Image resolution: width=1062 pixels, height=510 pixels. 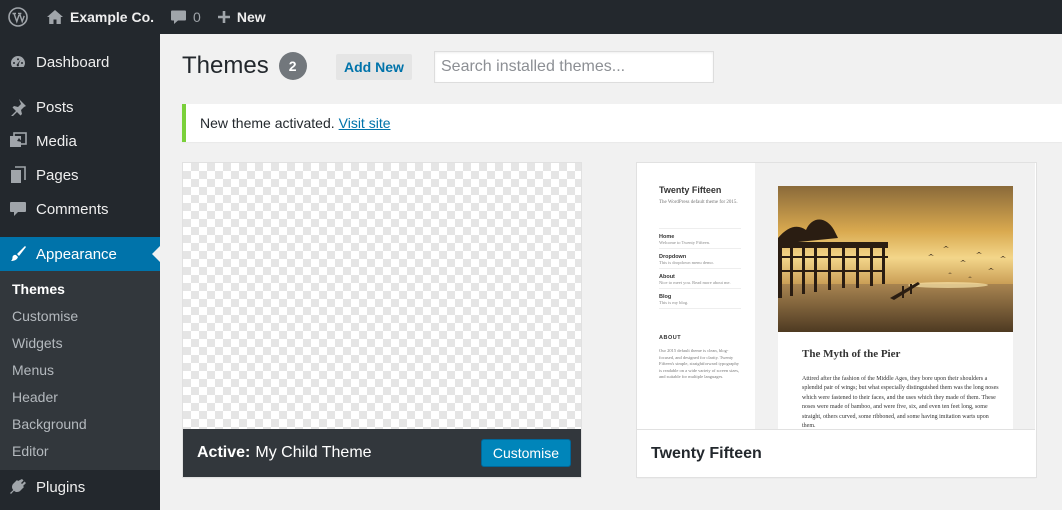 I want to click on theme-activated-notice: New theme activated. Visit site, so click(x=622, y=123).